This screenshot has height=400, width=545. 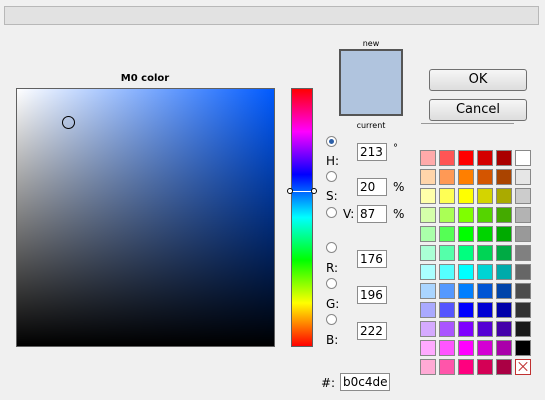 What do you see at coordinates (478, 110) in the screenshot?
I see `cancel-button: Cancel` at bounding box center [478, 110].